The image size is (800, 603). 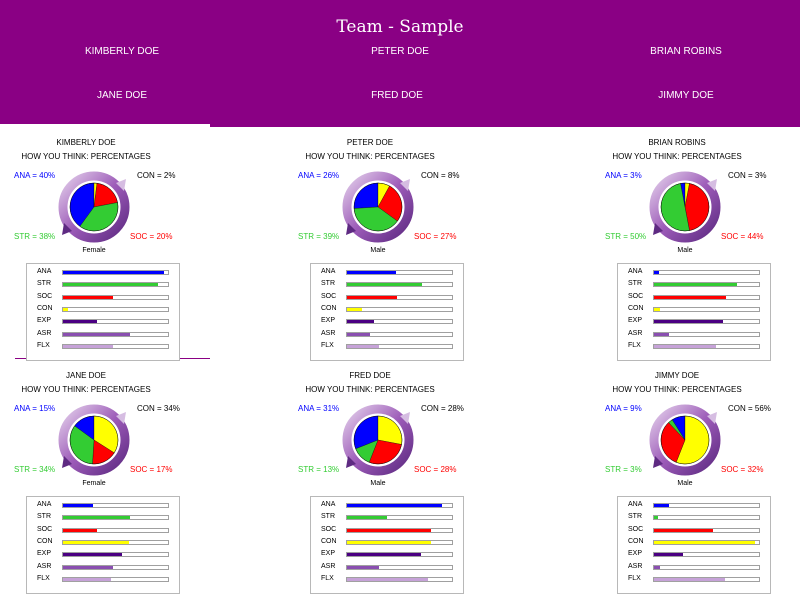 What do you see at coordinates (400, 51) in the screenshot?
I see `nav-link-peter-doe: PETER DOE` at bounding box center [400, 51].